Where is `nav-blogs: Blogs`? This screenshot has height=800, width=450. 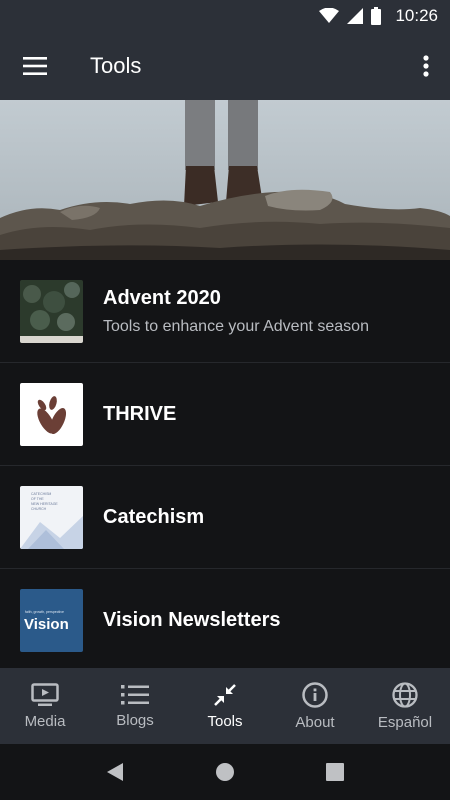 nav-blogs: Blogs is located at coordinates (135, 706).